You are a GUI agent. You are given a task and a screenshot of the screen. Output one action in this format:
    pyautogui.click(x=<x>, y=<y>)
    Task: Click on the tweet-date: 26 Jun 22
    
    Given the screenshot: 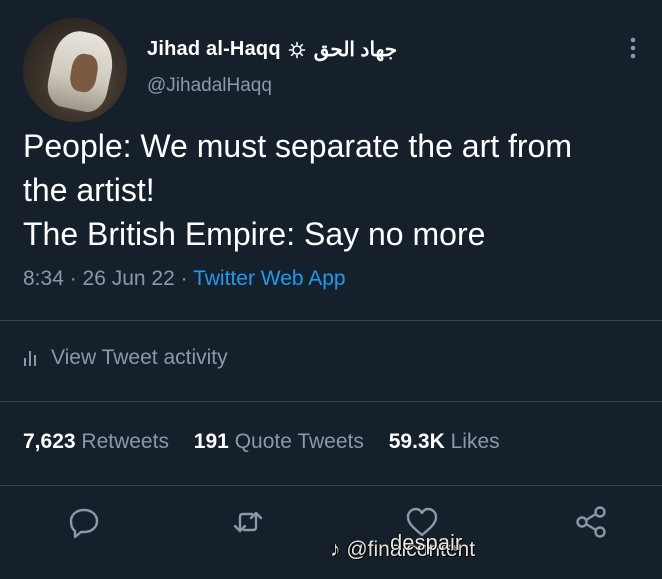 What is the action you would take?
    pyautogui.click(x=129, y=278)
    